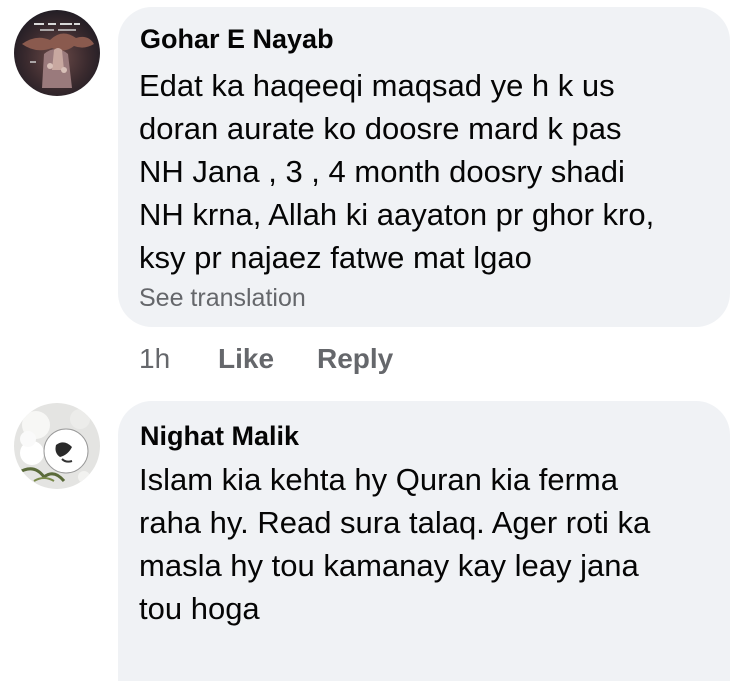 Image resolution: width=751 pixels, height=681 pixels. Describe the element at coordinates (222, 298) in the screenshot. I see `see-translation-link: See translation` at that location.